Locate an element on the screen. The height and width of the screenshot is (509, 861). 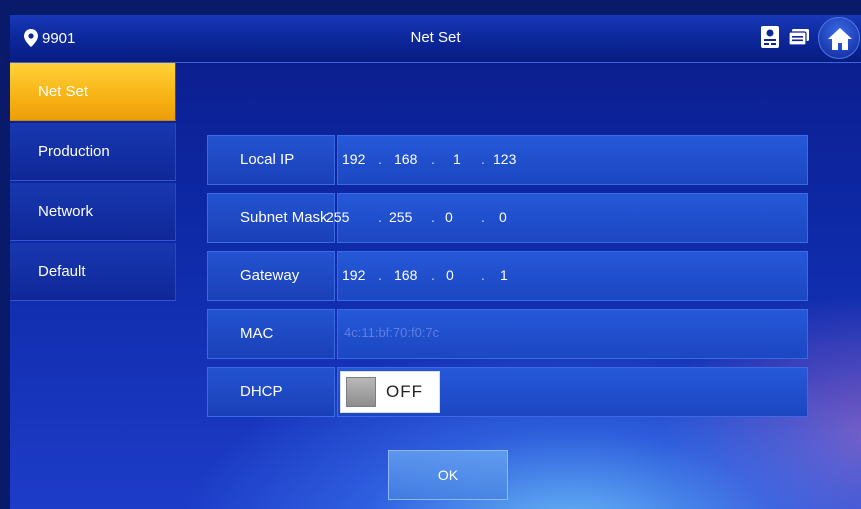
local-ip-octet-1: 192 is located at coordinates (353, 159).